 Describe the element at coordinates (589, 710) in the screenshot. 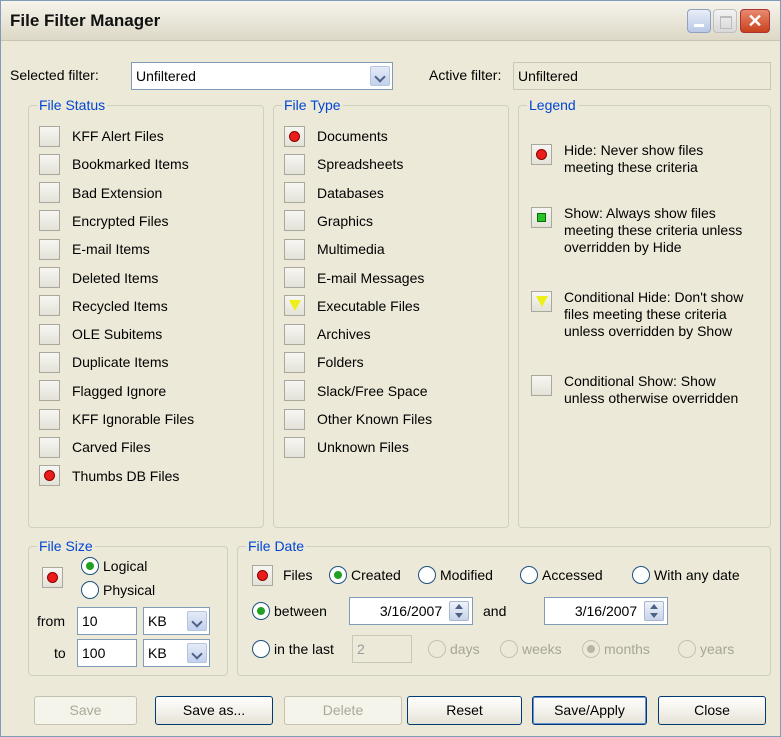

I see `save-apply-button: Save/Apply` at that location.